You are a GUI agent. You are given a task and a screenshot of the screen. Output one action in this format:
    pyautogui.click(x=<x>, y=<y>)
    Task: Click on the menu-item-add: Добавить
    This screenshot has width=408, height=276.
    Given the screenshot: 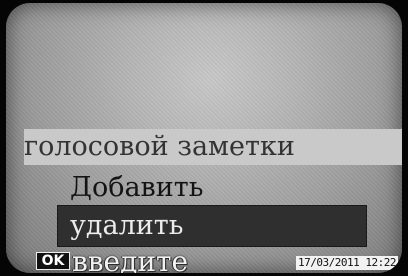 What is the action you would take?
    pyautogui.click(x=212, y=188)
    